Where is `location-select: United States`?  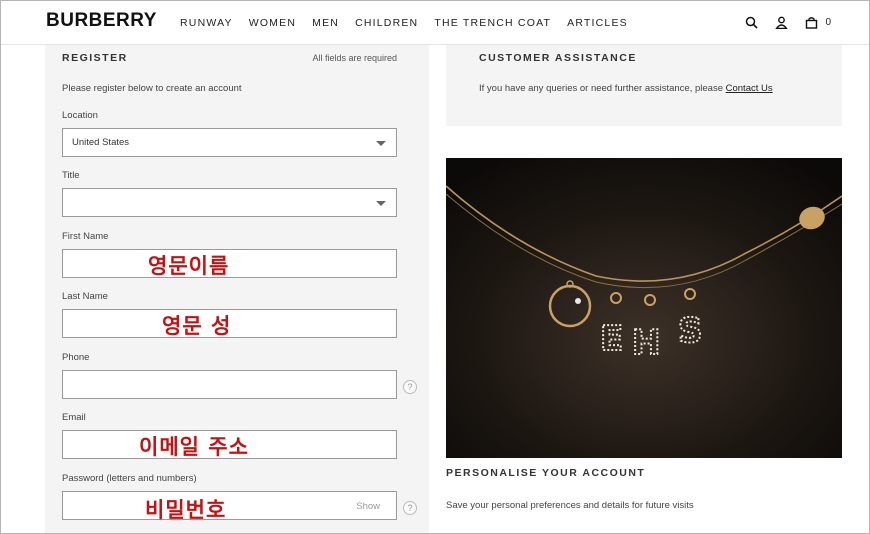 location-select: United States is located at coordinates (229, 142).